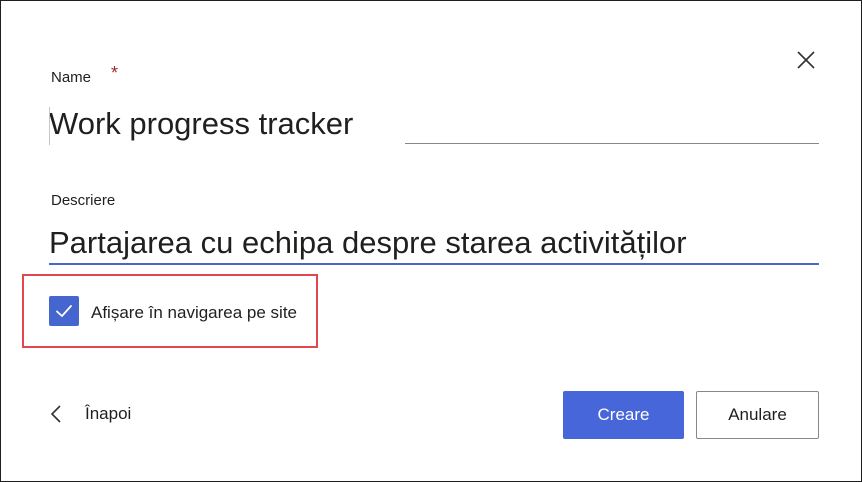 This screenshot has width=862, height=482. What do you see at coordinates (434, 124) in the screenshot?
I see `name-input` at bounding box center [434, 124].